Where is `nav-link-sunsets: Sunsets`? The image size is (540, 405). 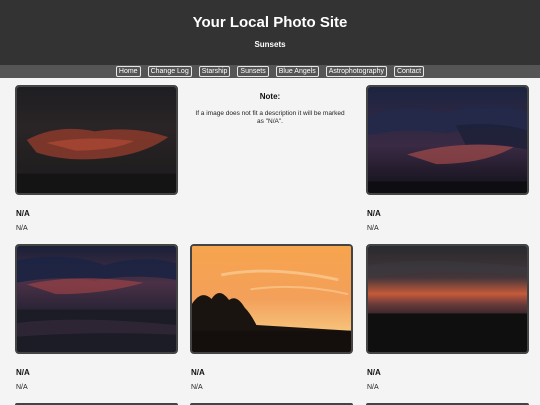 nav-link-sunsets: Sunsets is located at coordinates (253, 71).